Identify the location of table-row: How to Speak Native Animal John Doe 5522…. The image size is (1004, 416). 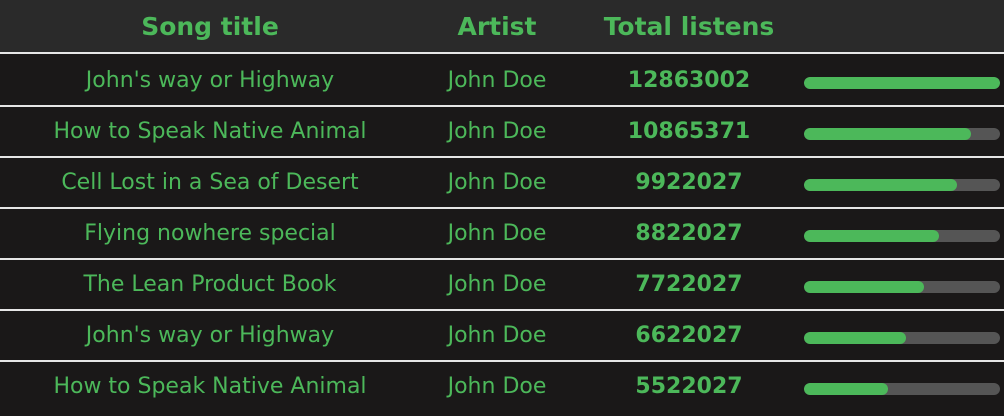
(502, 387).